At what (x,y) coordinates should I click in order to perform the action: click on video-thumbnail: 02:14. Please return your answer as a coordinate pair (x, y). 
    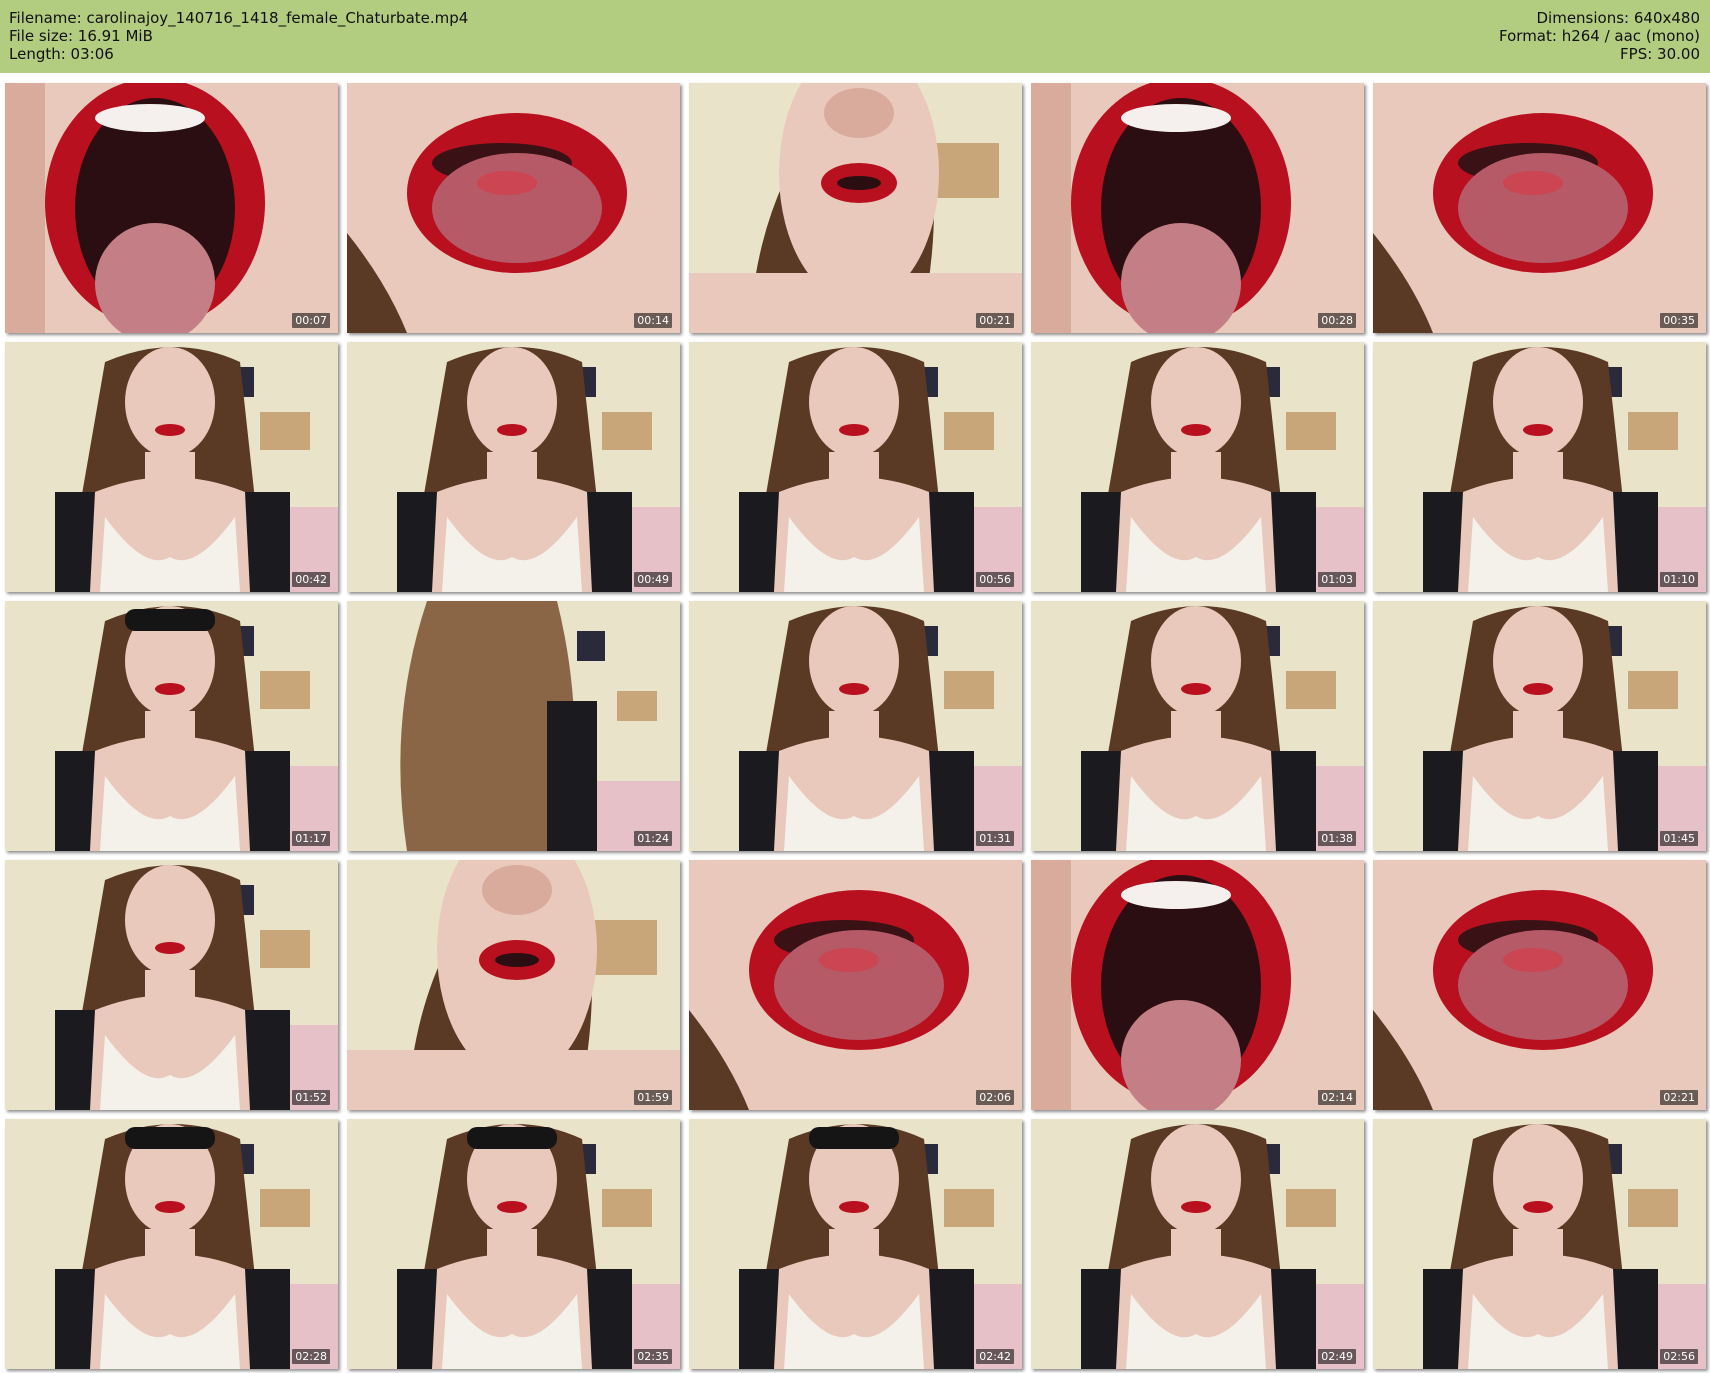
    Looking at the image, I should click on (1197, 985).